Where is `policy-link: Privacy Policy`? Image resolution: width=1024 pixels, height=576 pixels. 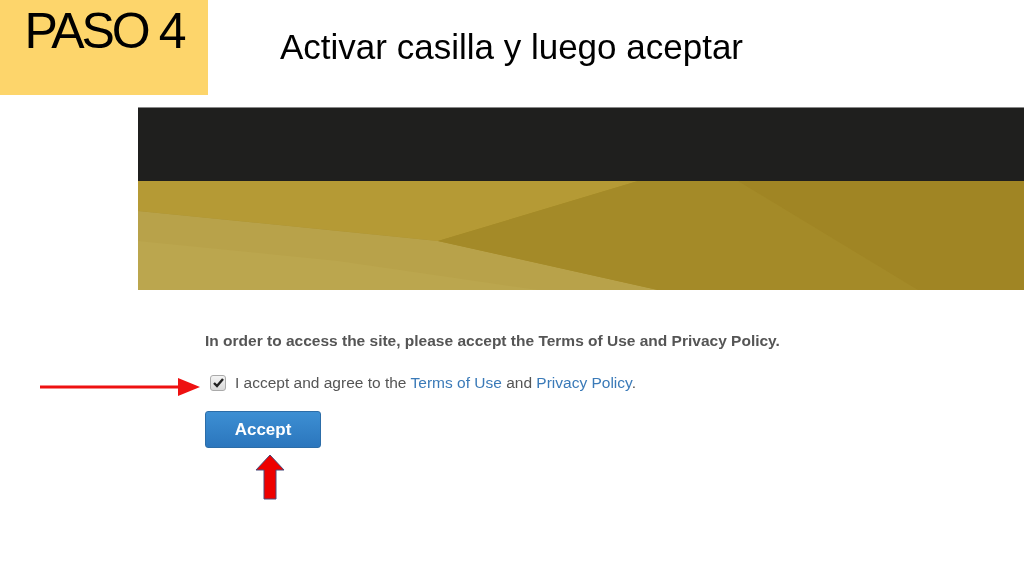 policy-link: Privacy Policy is located at coordinates (584, 382).